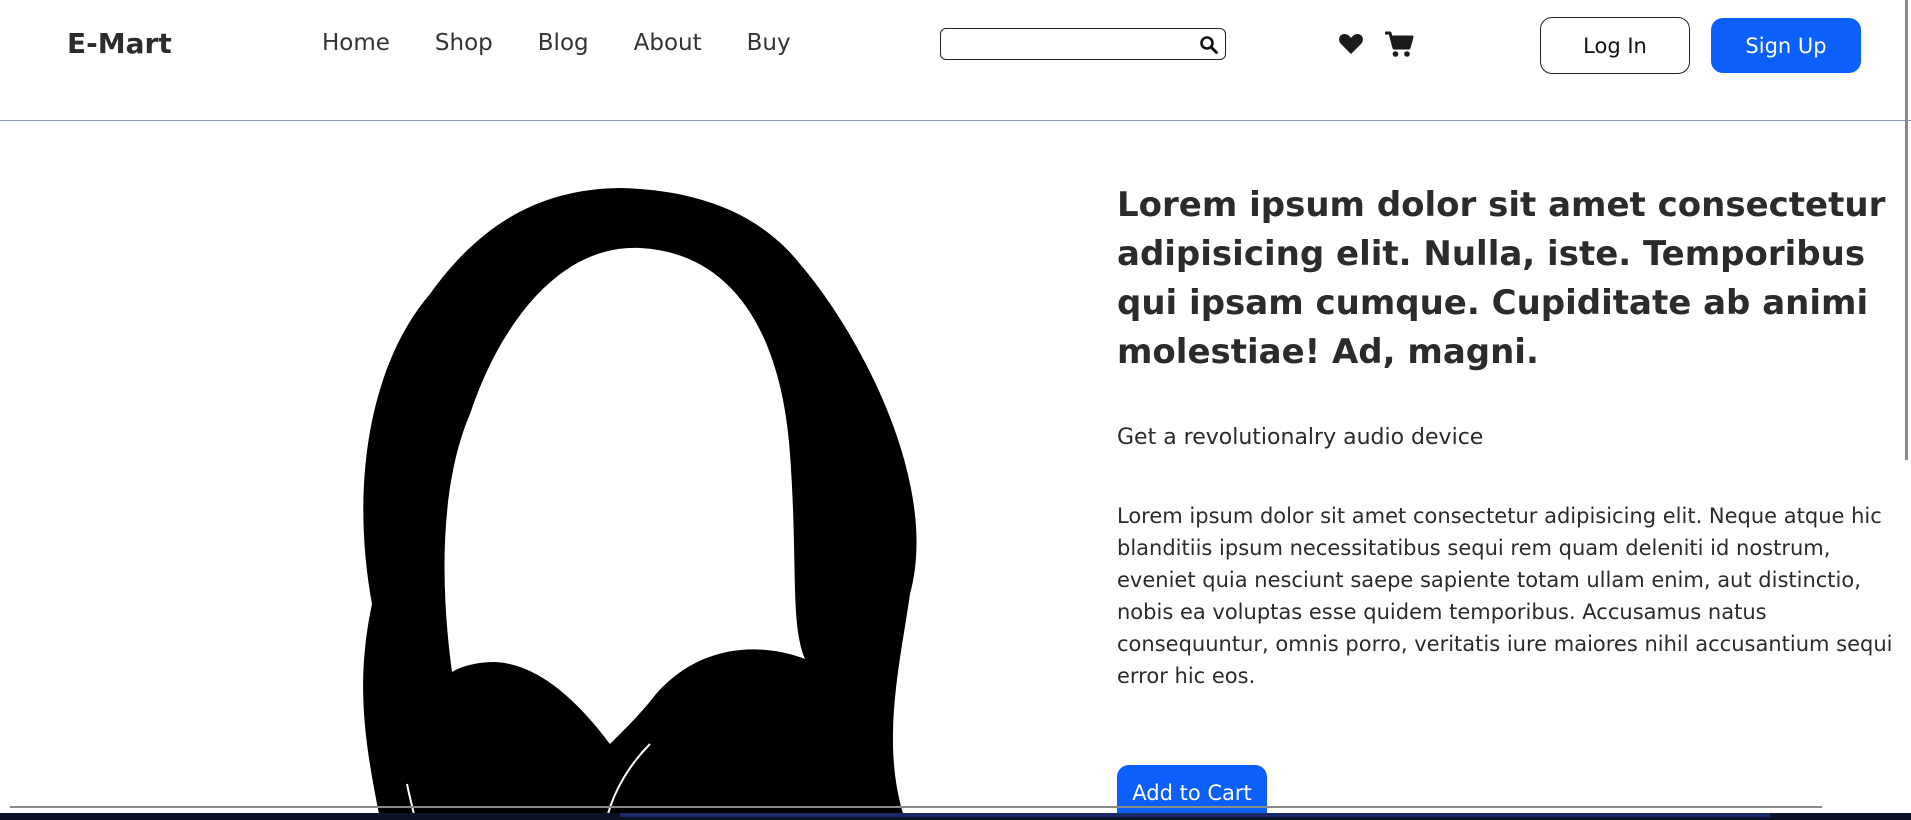 Image resolution: width=1911 pixels, height=820 pixels. Describe the element at coordinates (1195, 815) in the screenshot. I see `footer-accent` at that location.